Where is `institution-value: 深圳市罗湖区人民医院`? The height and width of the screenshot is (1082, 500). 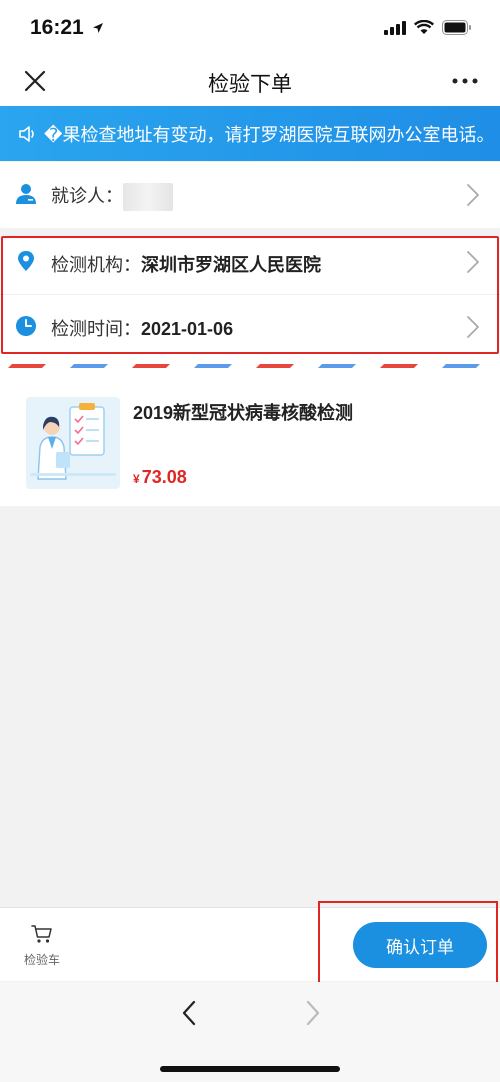 institution-value: 深圳市罗湖区人民医院 is located at coordinates (231, 265).